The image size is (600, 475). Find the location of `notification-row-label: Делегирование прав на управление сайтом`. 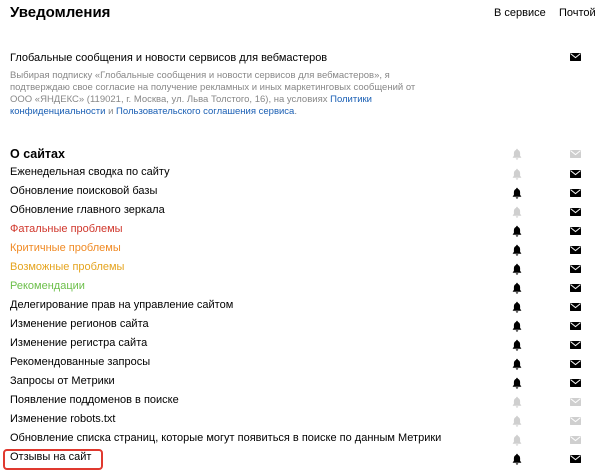

notification-row-label: Делегирование прав на управление сайтом is located at coordinates (122, 305).